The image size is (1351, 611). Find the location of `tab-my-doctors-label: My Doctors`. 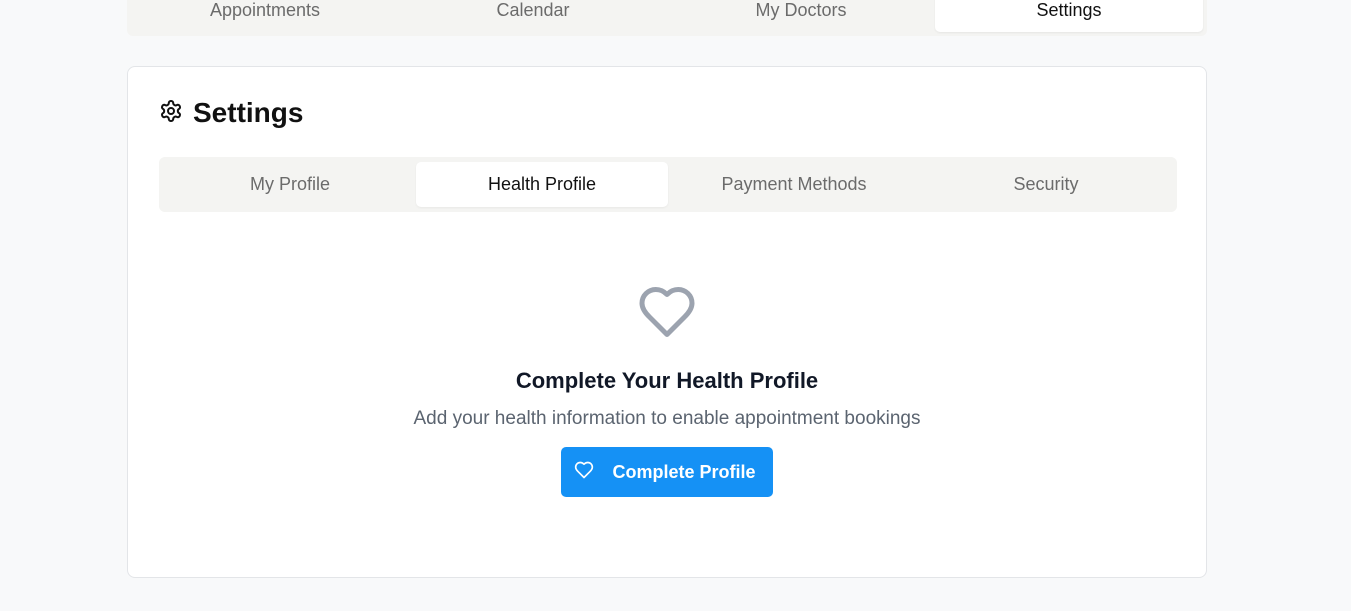

tab-my-doctors-label: My Doctors is located at coordinates (801, 10).